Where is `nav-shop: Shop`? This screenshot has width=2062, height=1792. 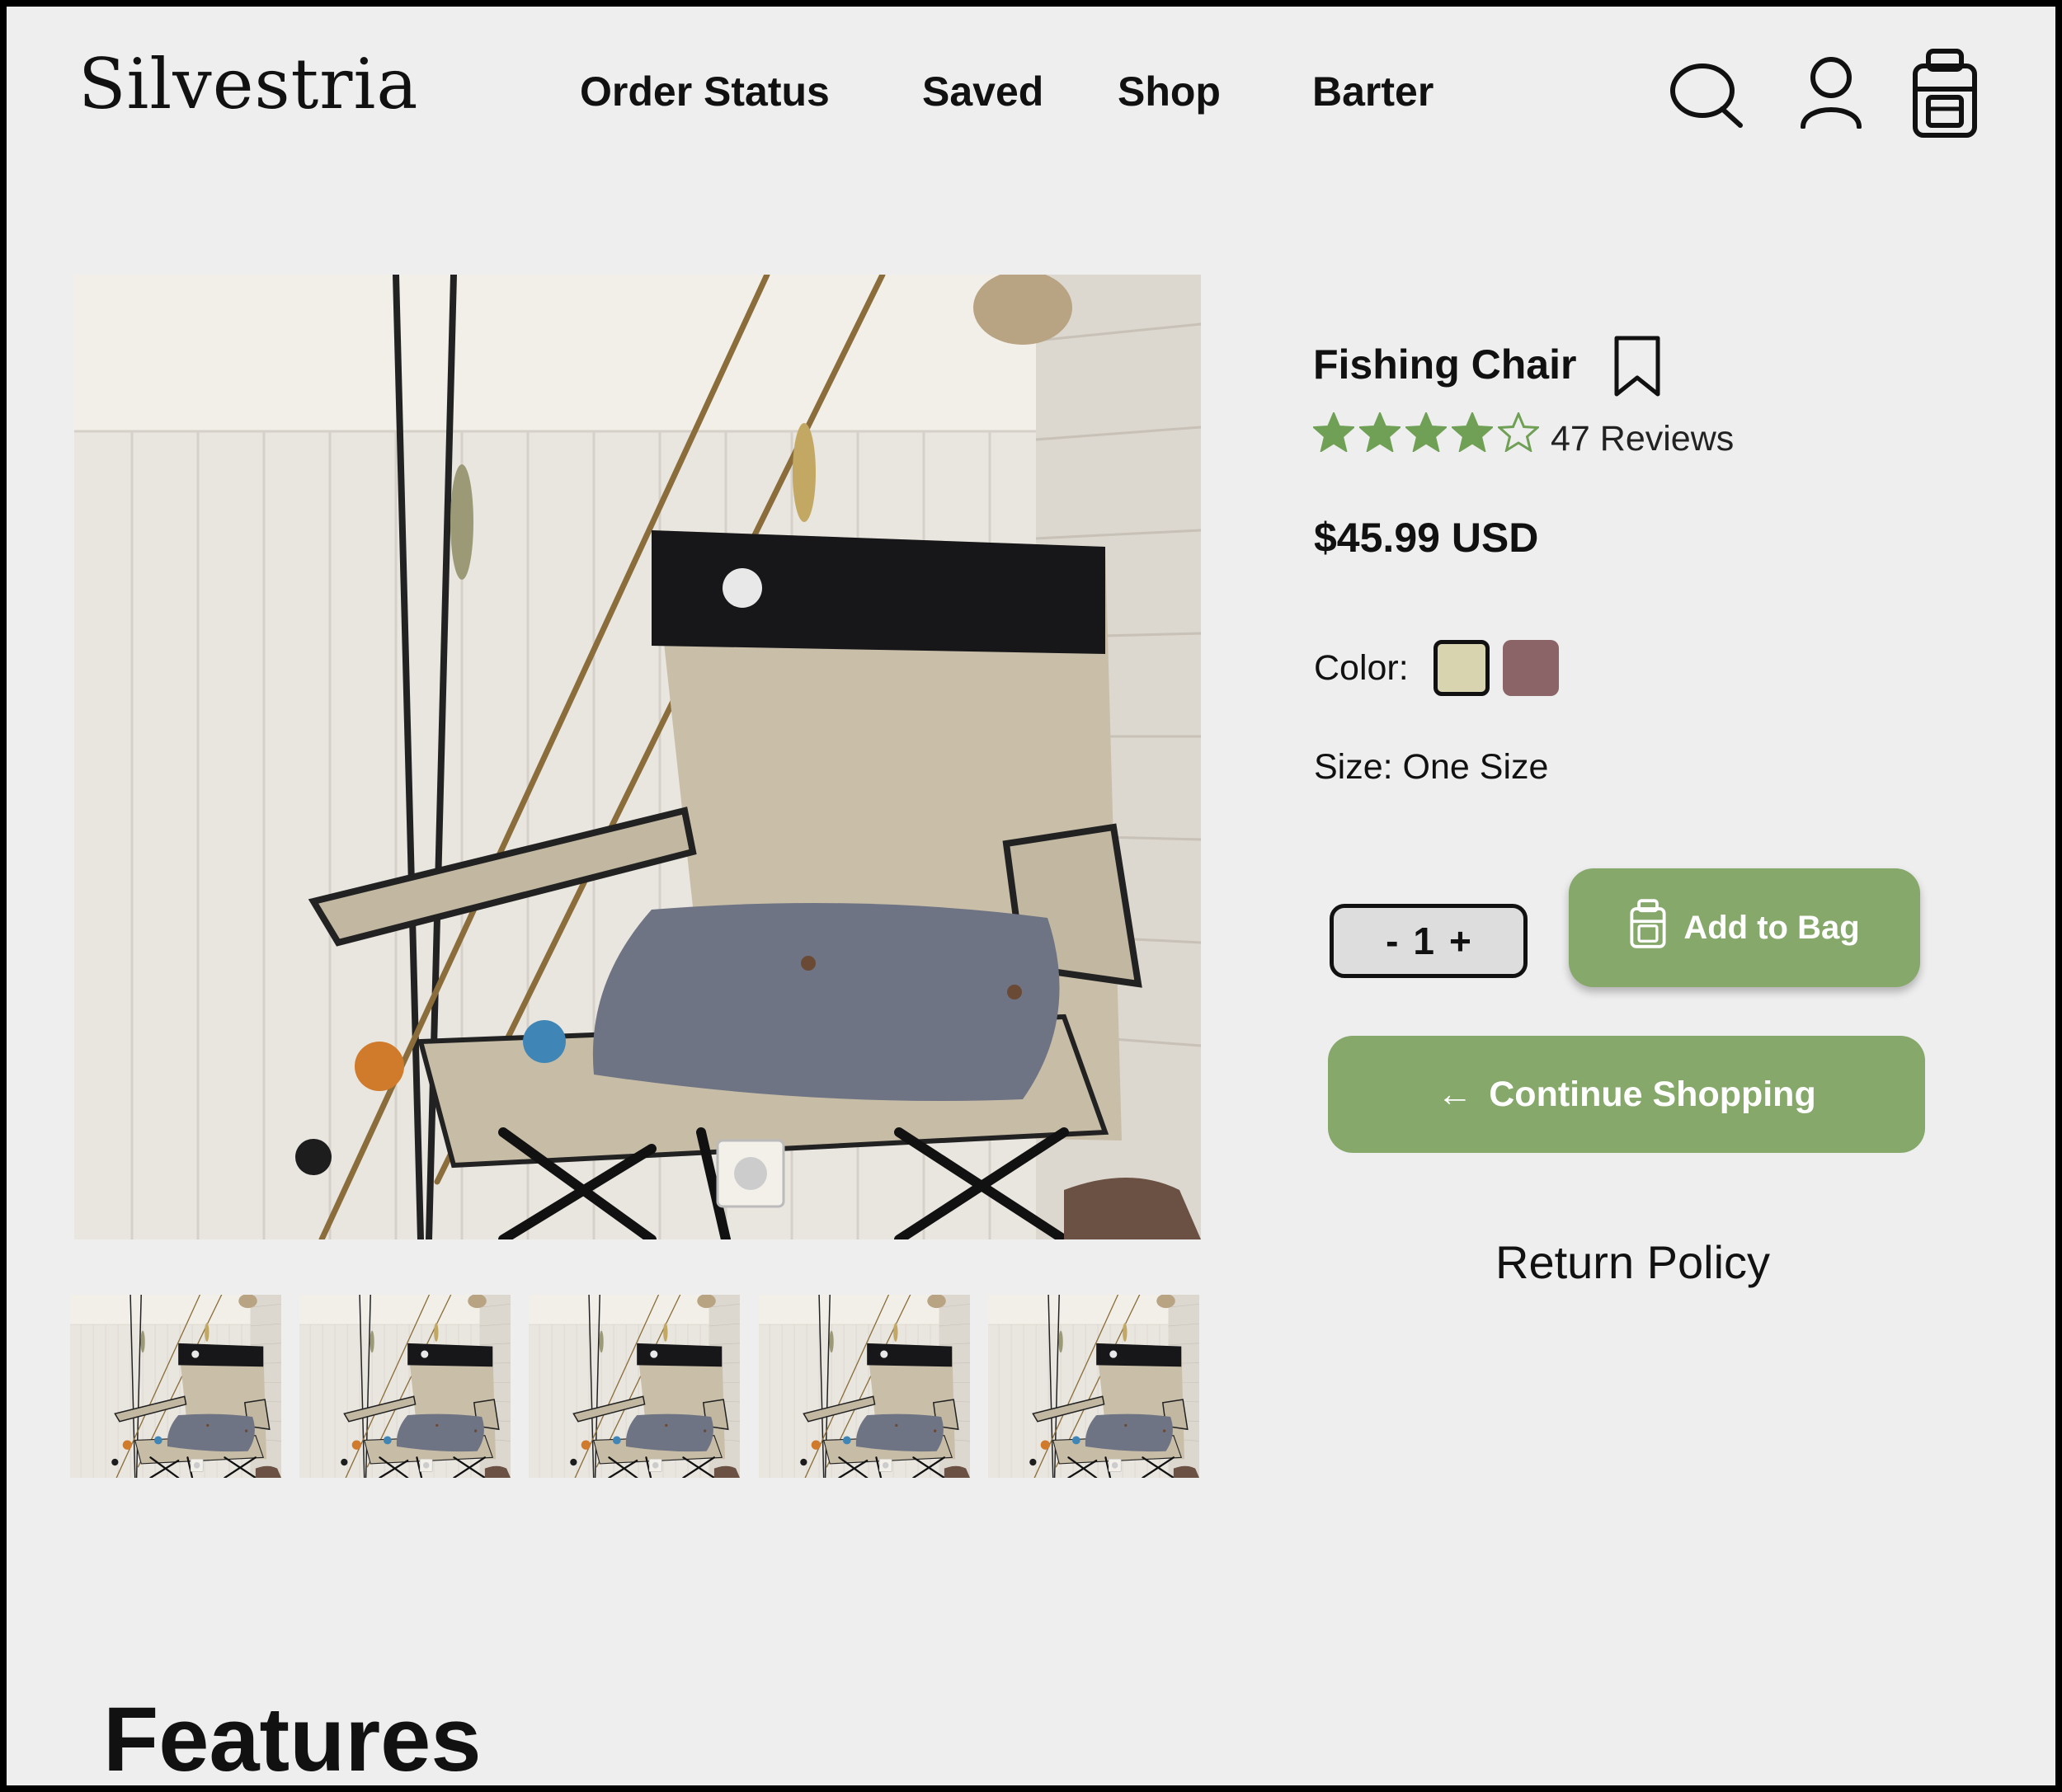
nav-shop: Shop is located at coordinates (1169, 91).